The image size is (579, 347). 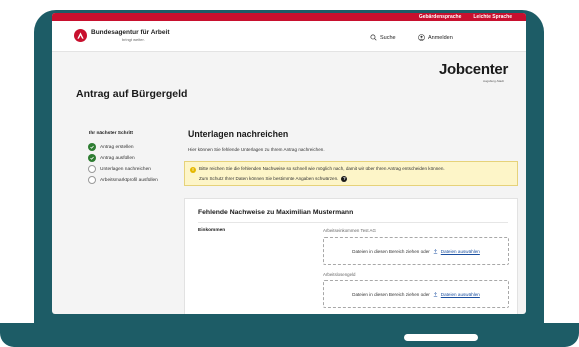 I want to click on easy-language-link: Leichte Sprache, so click(x=492, y=17).